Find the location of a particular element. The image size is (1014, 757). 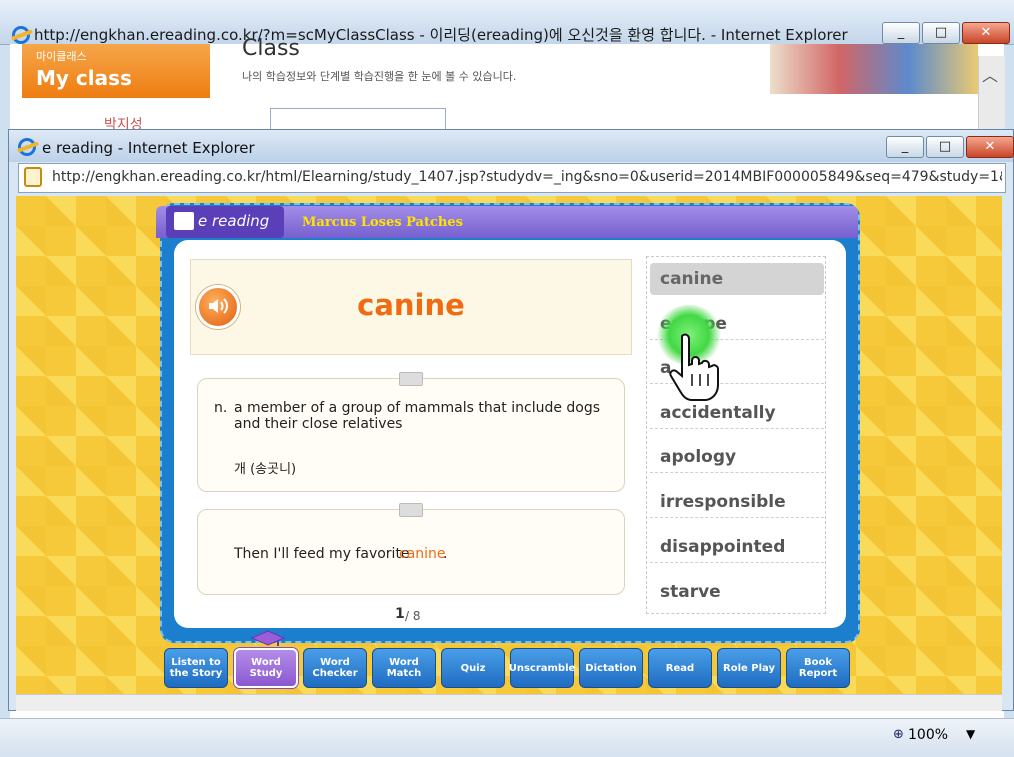

tab-listen-to-the-story: Listen to the Story is located at coordinates (196, 668).